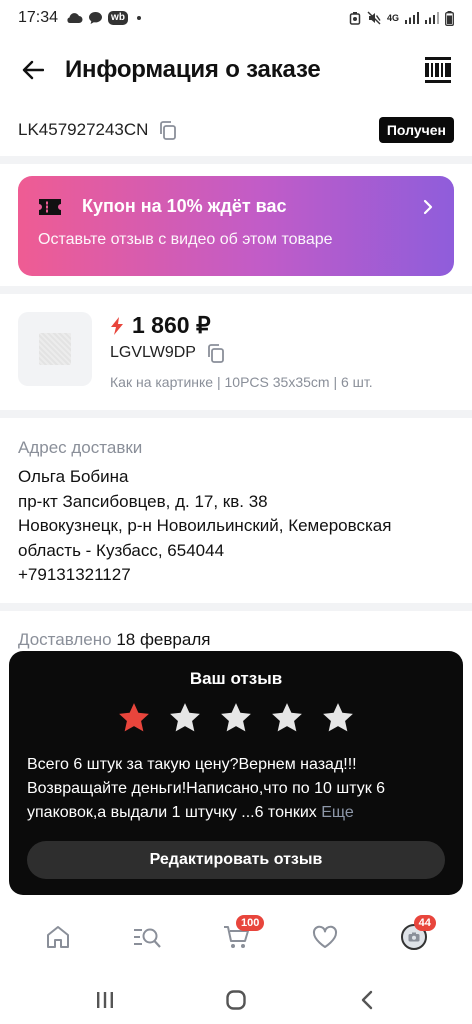  I want to click on signal-icon, so click(412, 18).